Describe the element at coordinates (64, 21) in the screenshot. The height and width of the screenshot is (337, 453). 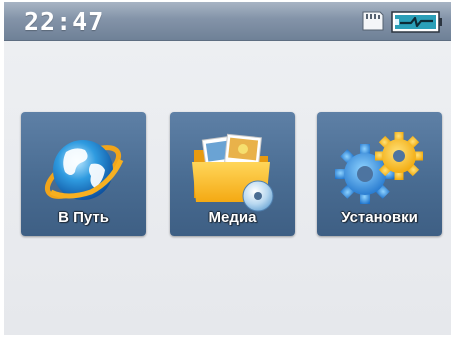
I see `clock: 22:47` at that location.